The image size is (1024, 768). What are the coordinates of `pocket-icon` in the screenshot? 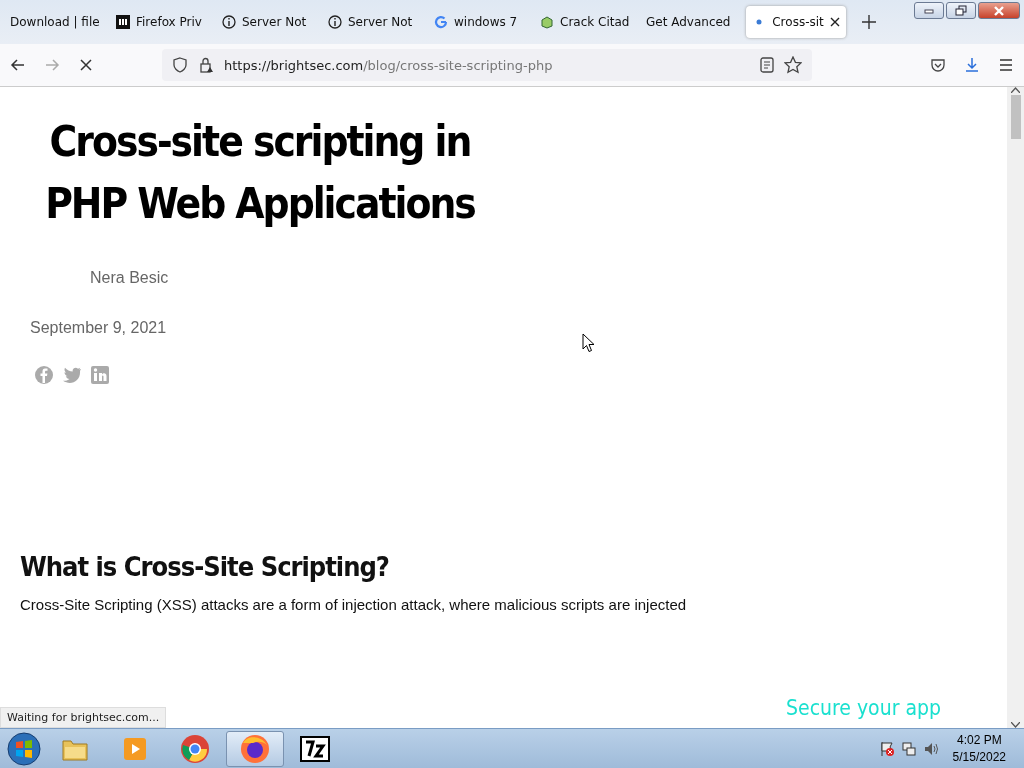 It's located at (938, 65).